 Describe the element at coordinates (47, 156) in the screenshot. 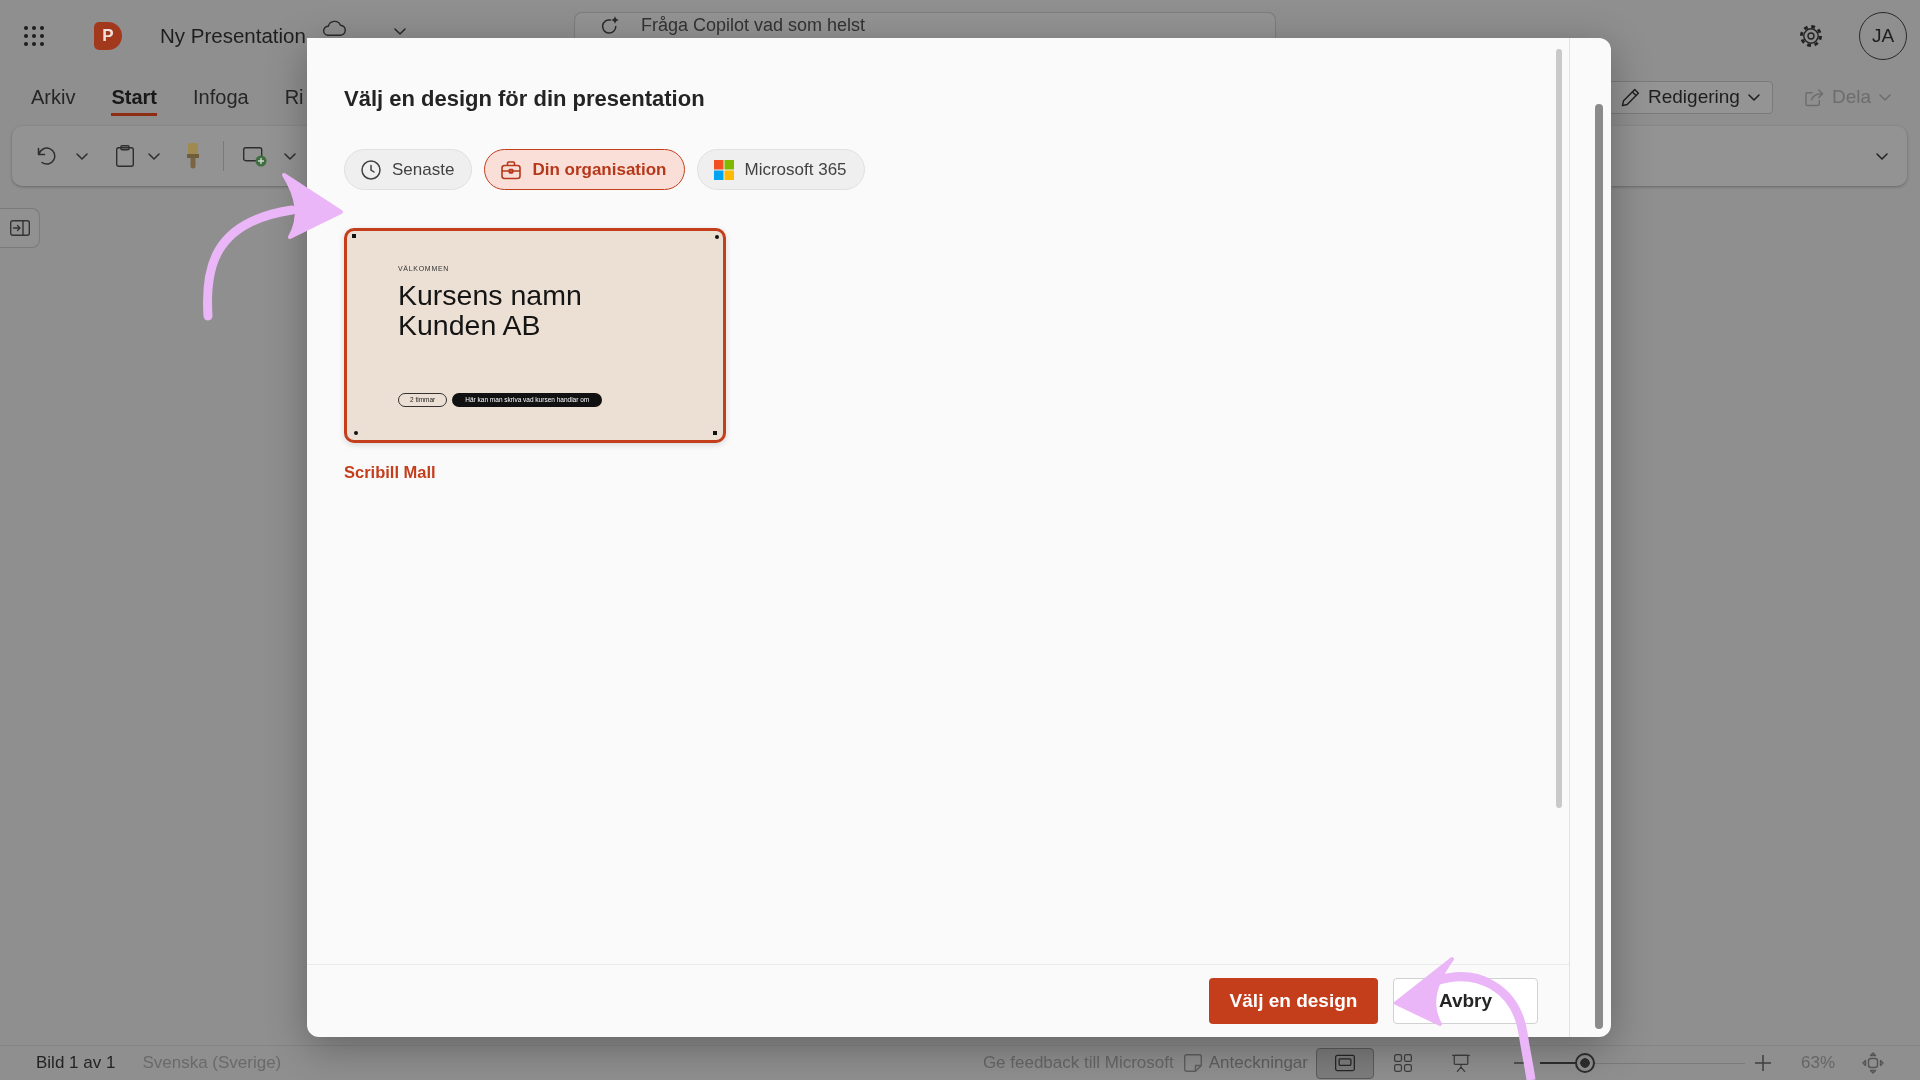

I see `undo-icon` at that location.